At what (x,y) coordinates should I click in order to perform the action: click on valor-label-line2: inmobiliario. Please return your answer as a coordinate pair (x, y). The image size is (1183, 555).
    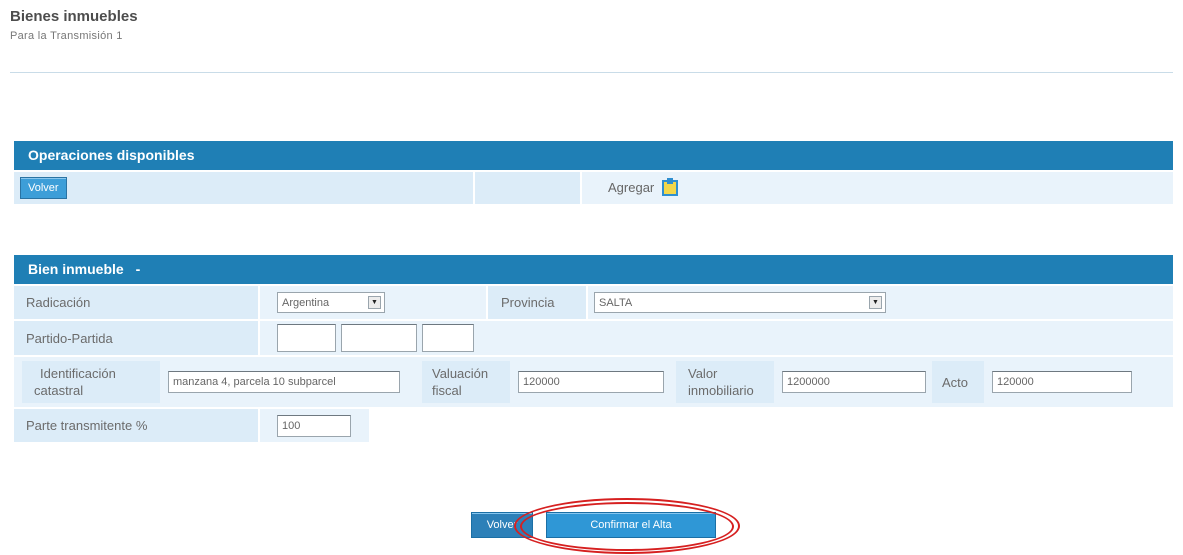
    Looking at the image, I should click on (721, 390).